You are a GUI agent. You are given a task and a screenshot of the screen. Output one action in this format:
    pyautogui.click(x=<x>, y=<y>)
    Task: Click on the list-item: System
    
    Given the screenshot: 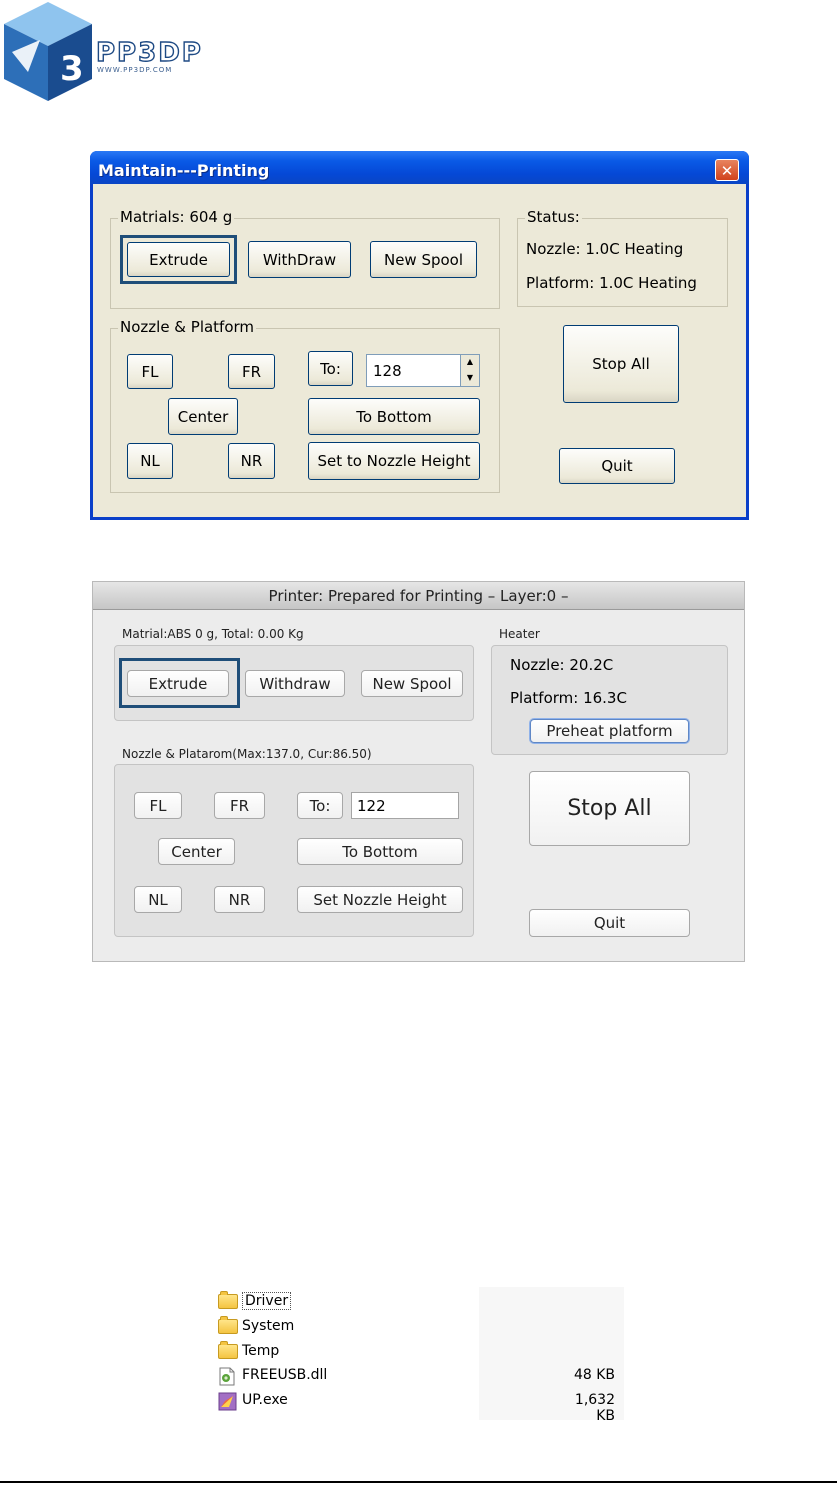 What is the action you would take?
    pyautogui.click(x=418, y=1328)
    